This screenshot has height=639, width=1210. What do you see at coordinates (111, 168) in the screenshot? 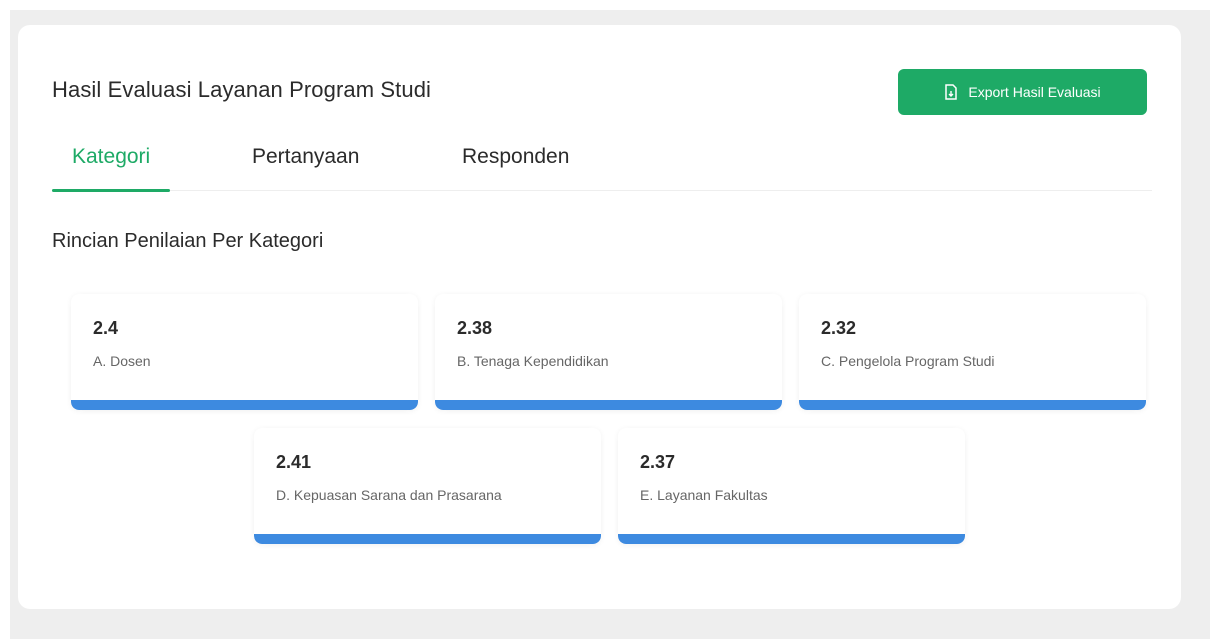
I see `tab-kategori: Kategori` at bounding box center [111, 168].